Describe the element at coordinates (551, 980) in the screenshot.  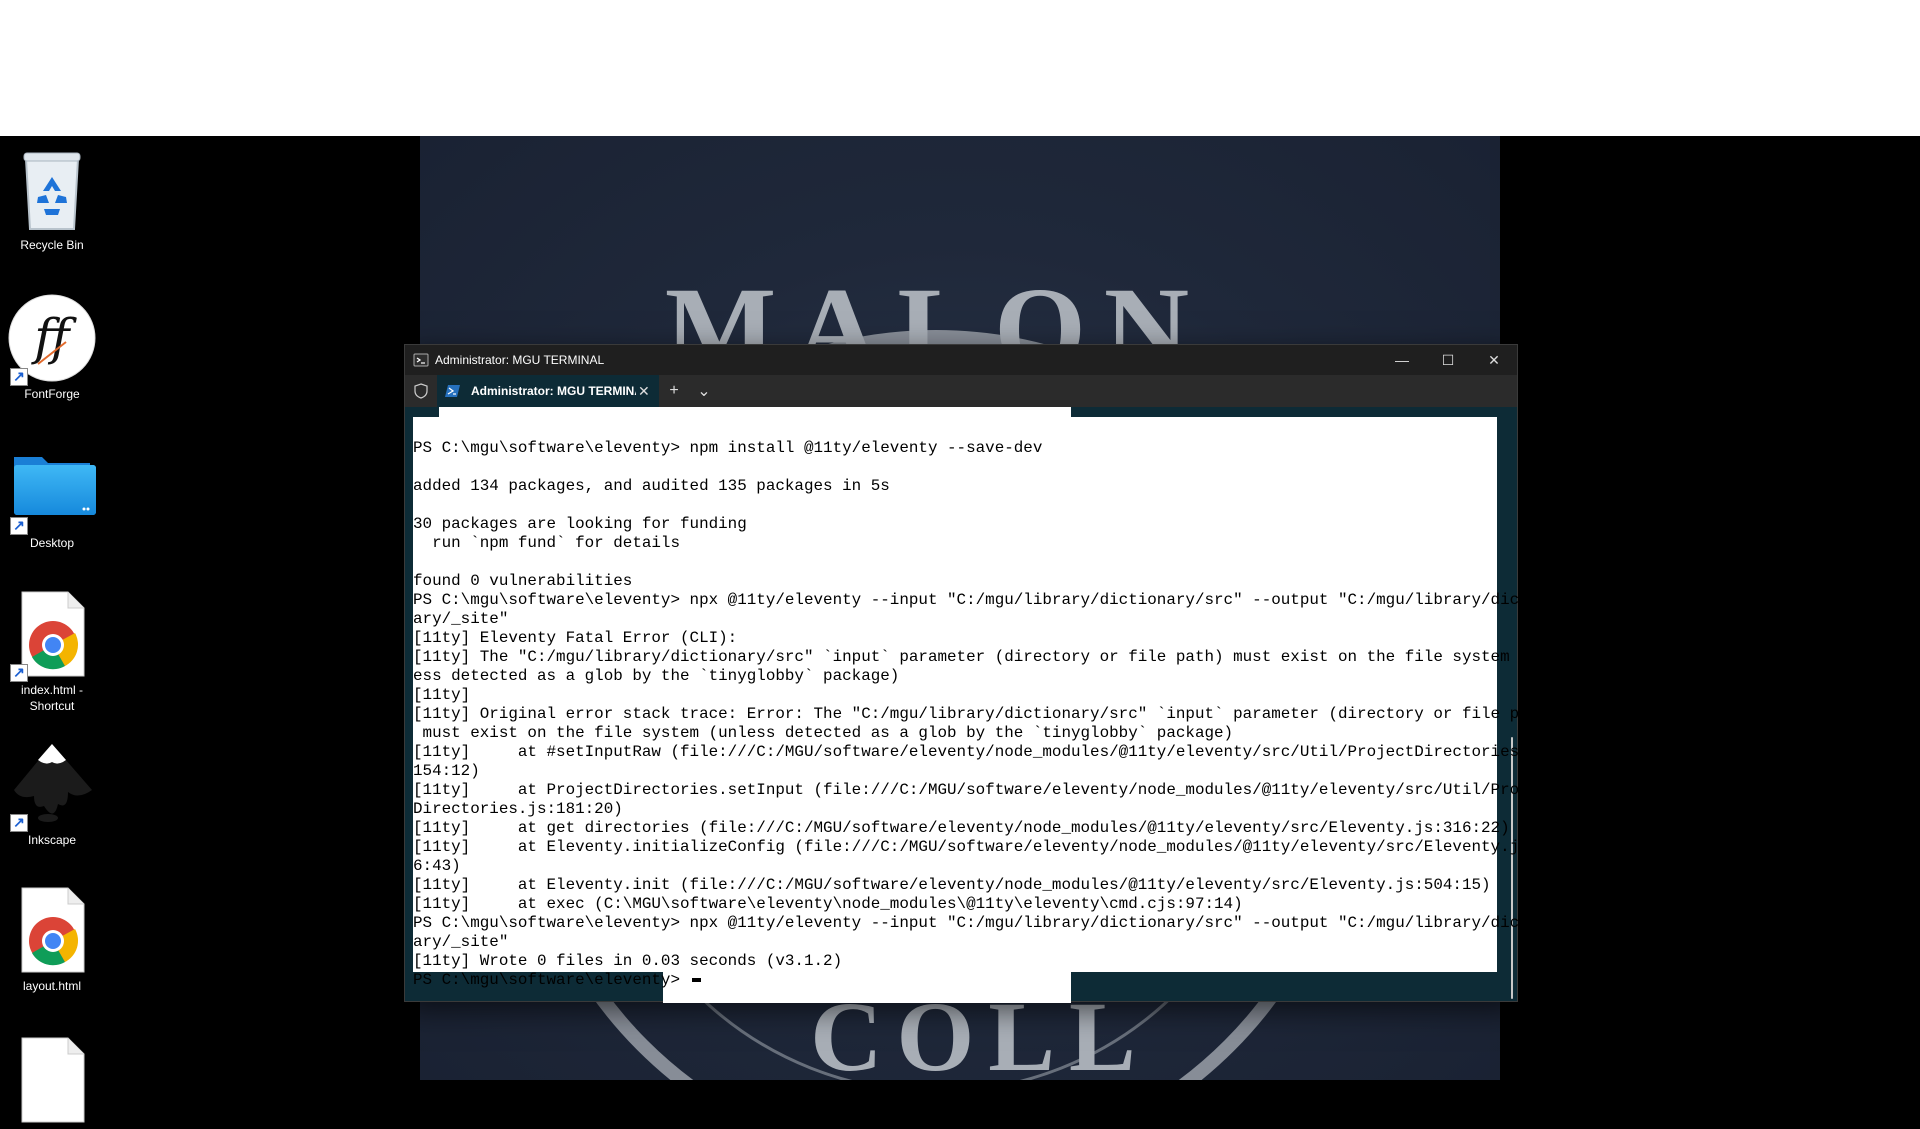
I see `terminal-prompt: PS C:\mgu\software\eleventy>` at that location.